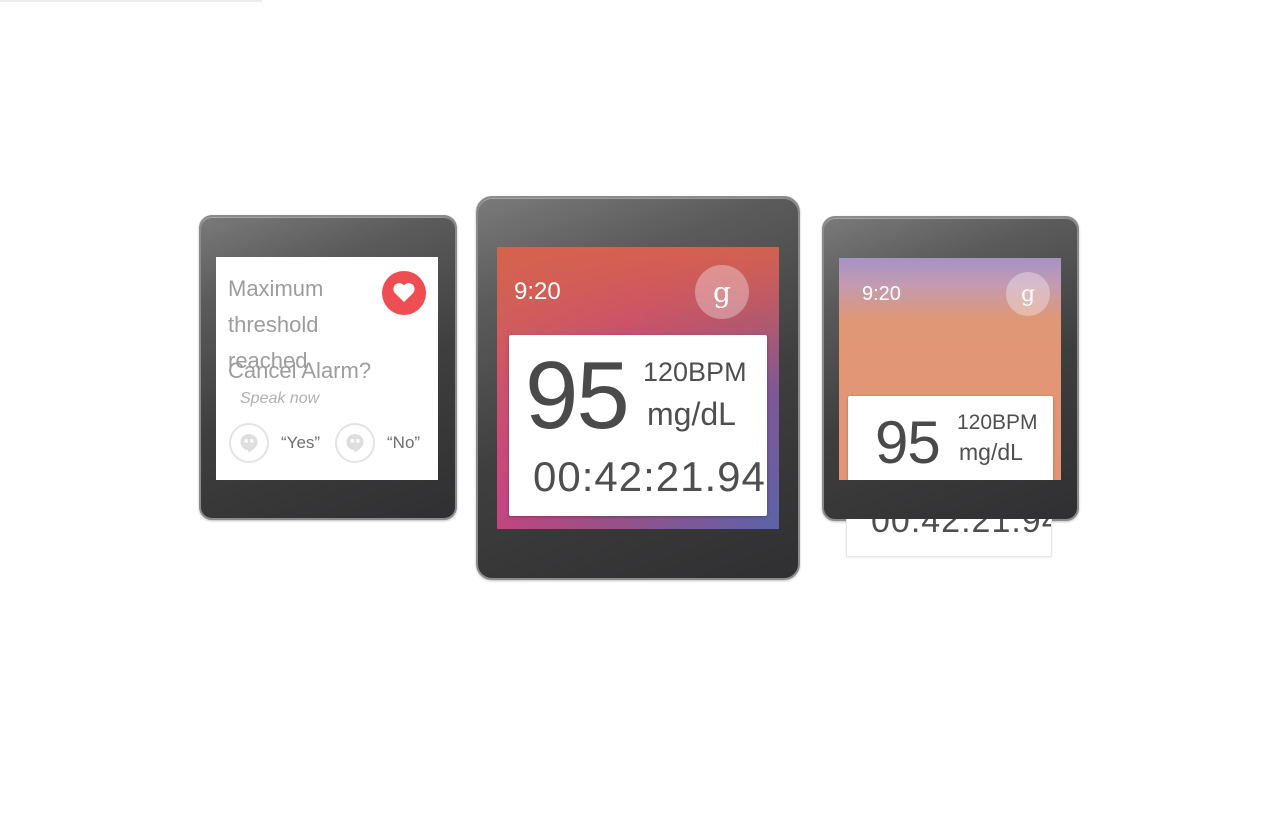 This screenshot has height=815, width=1280. I want to click on heart-icon, so click(404, 293).